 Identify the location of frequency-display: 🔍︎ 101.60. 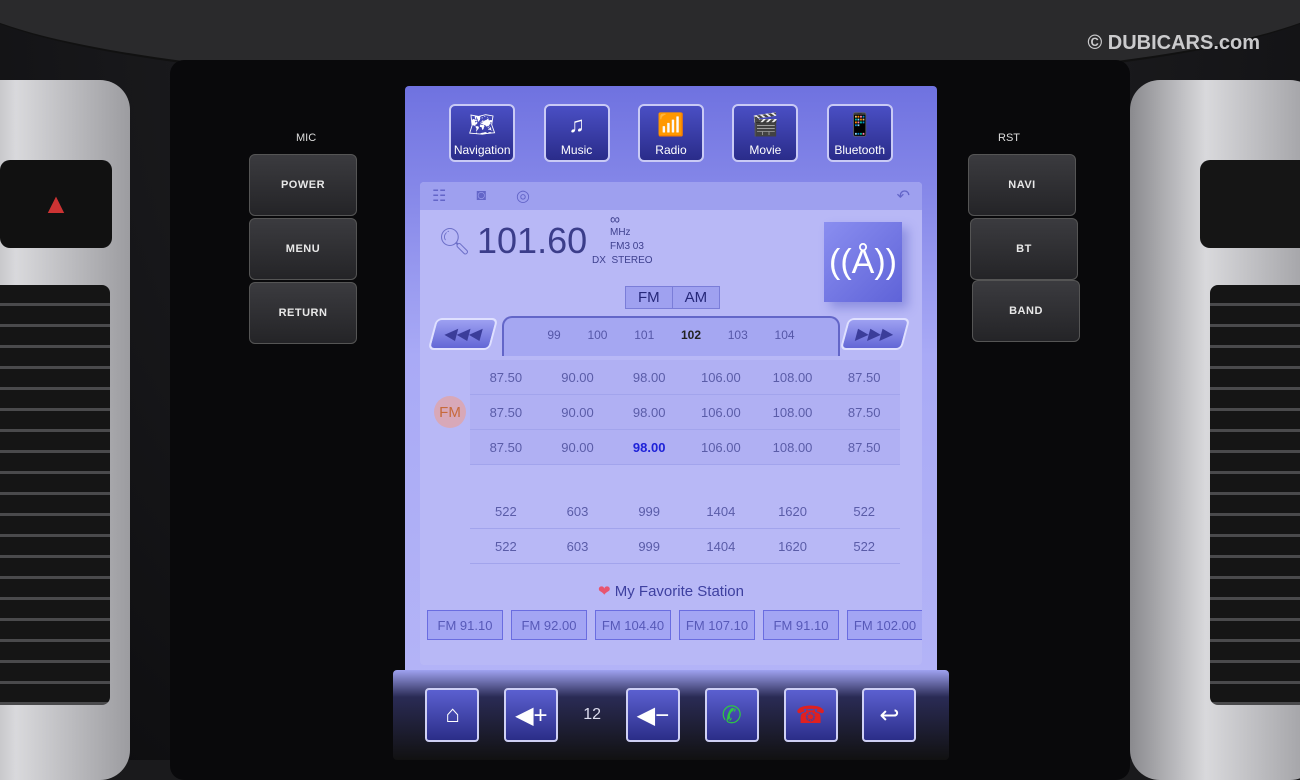
(512, 241).